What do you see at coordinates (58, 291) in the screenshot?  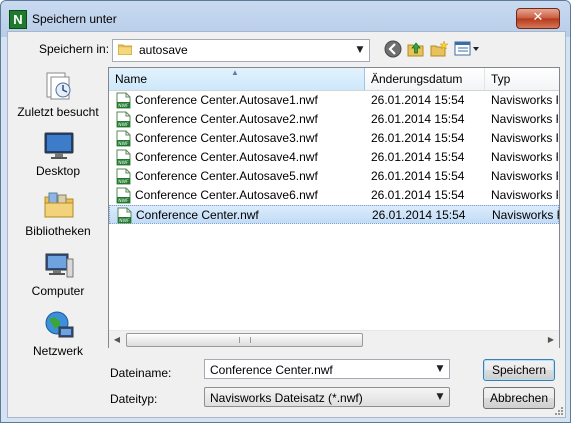 I see `place-label: Computer` at bounding box center [58, 291].